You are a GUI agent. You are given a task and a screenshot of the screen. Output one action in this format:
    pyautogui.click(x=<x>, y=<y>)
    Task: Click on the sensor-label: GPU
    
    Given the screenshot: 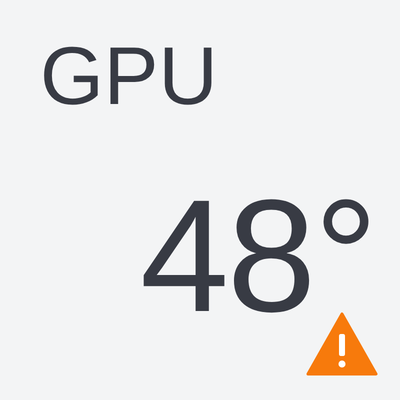 What is the action you would take?
    pyautogui.click(x=129, y=77)
    